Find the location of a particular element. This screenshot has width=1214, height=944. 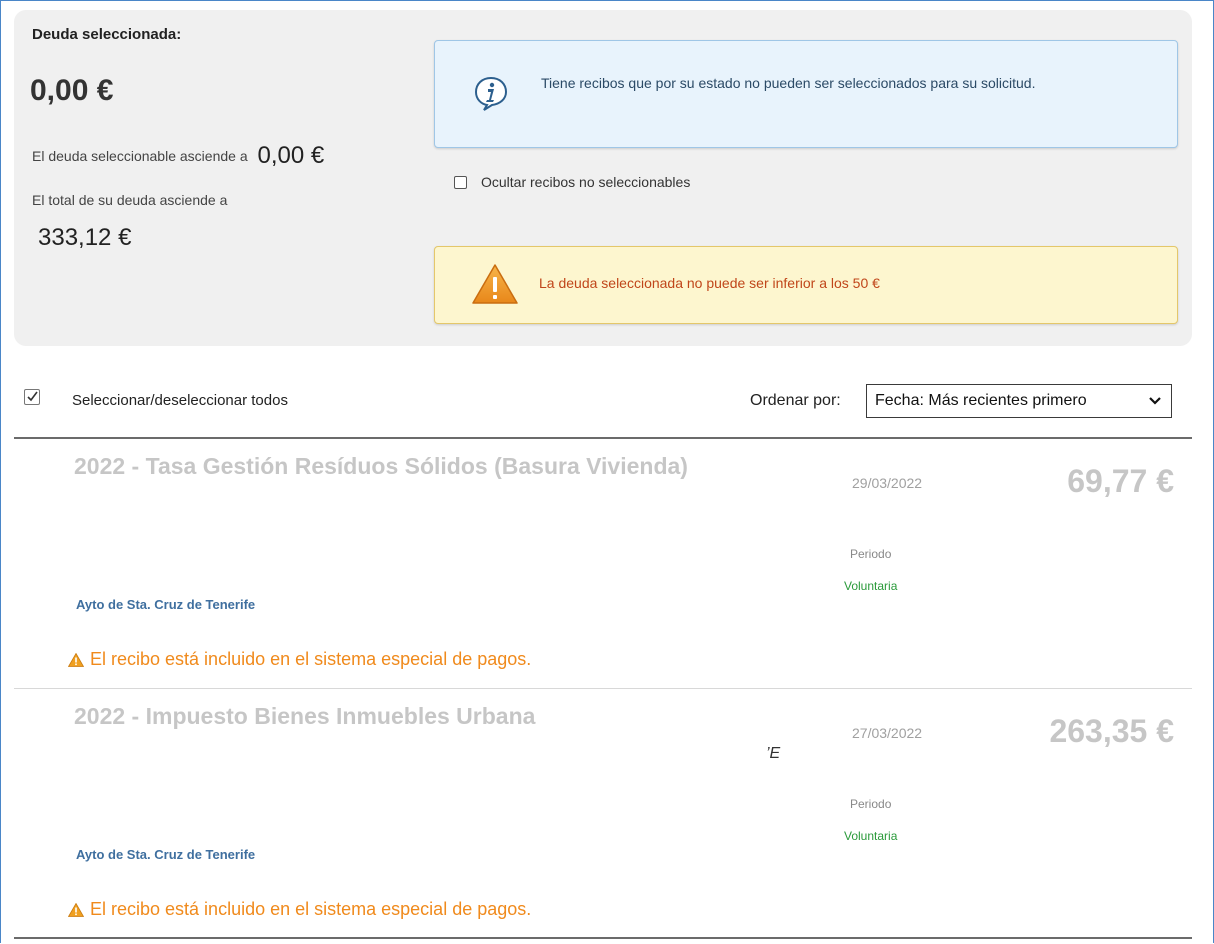

total-debt-amount: 333,12 € is located at coordinates (85, 237).